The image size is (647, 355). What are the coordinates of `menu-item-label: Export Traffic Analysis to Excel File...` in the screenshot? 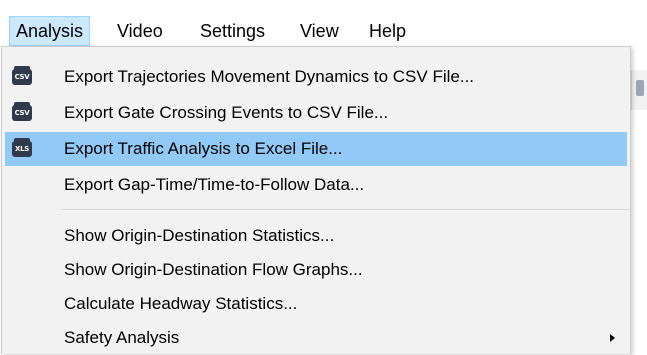 It's located at (203, 148).